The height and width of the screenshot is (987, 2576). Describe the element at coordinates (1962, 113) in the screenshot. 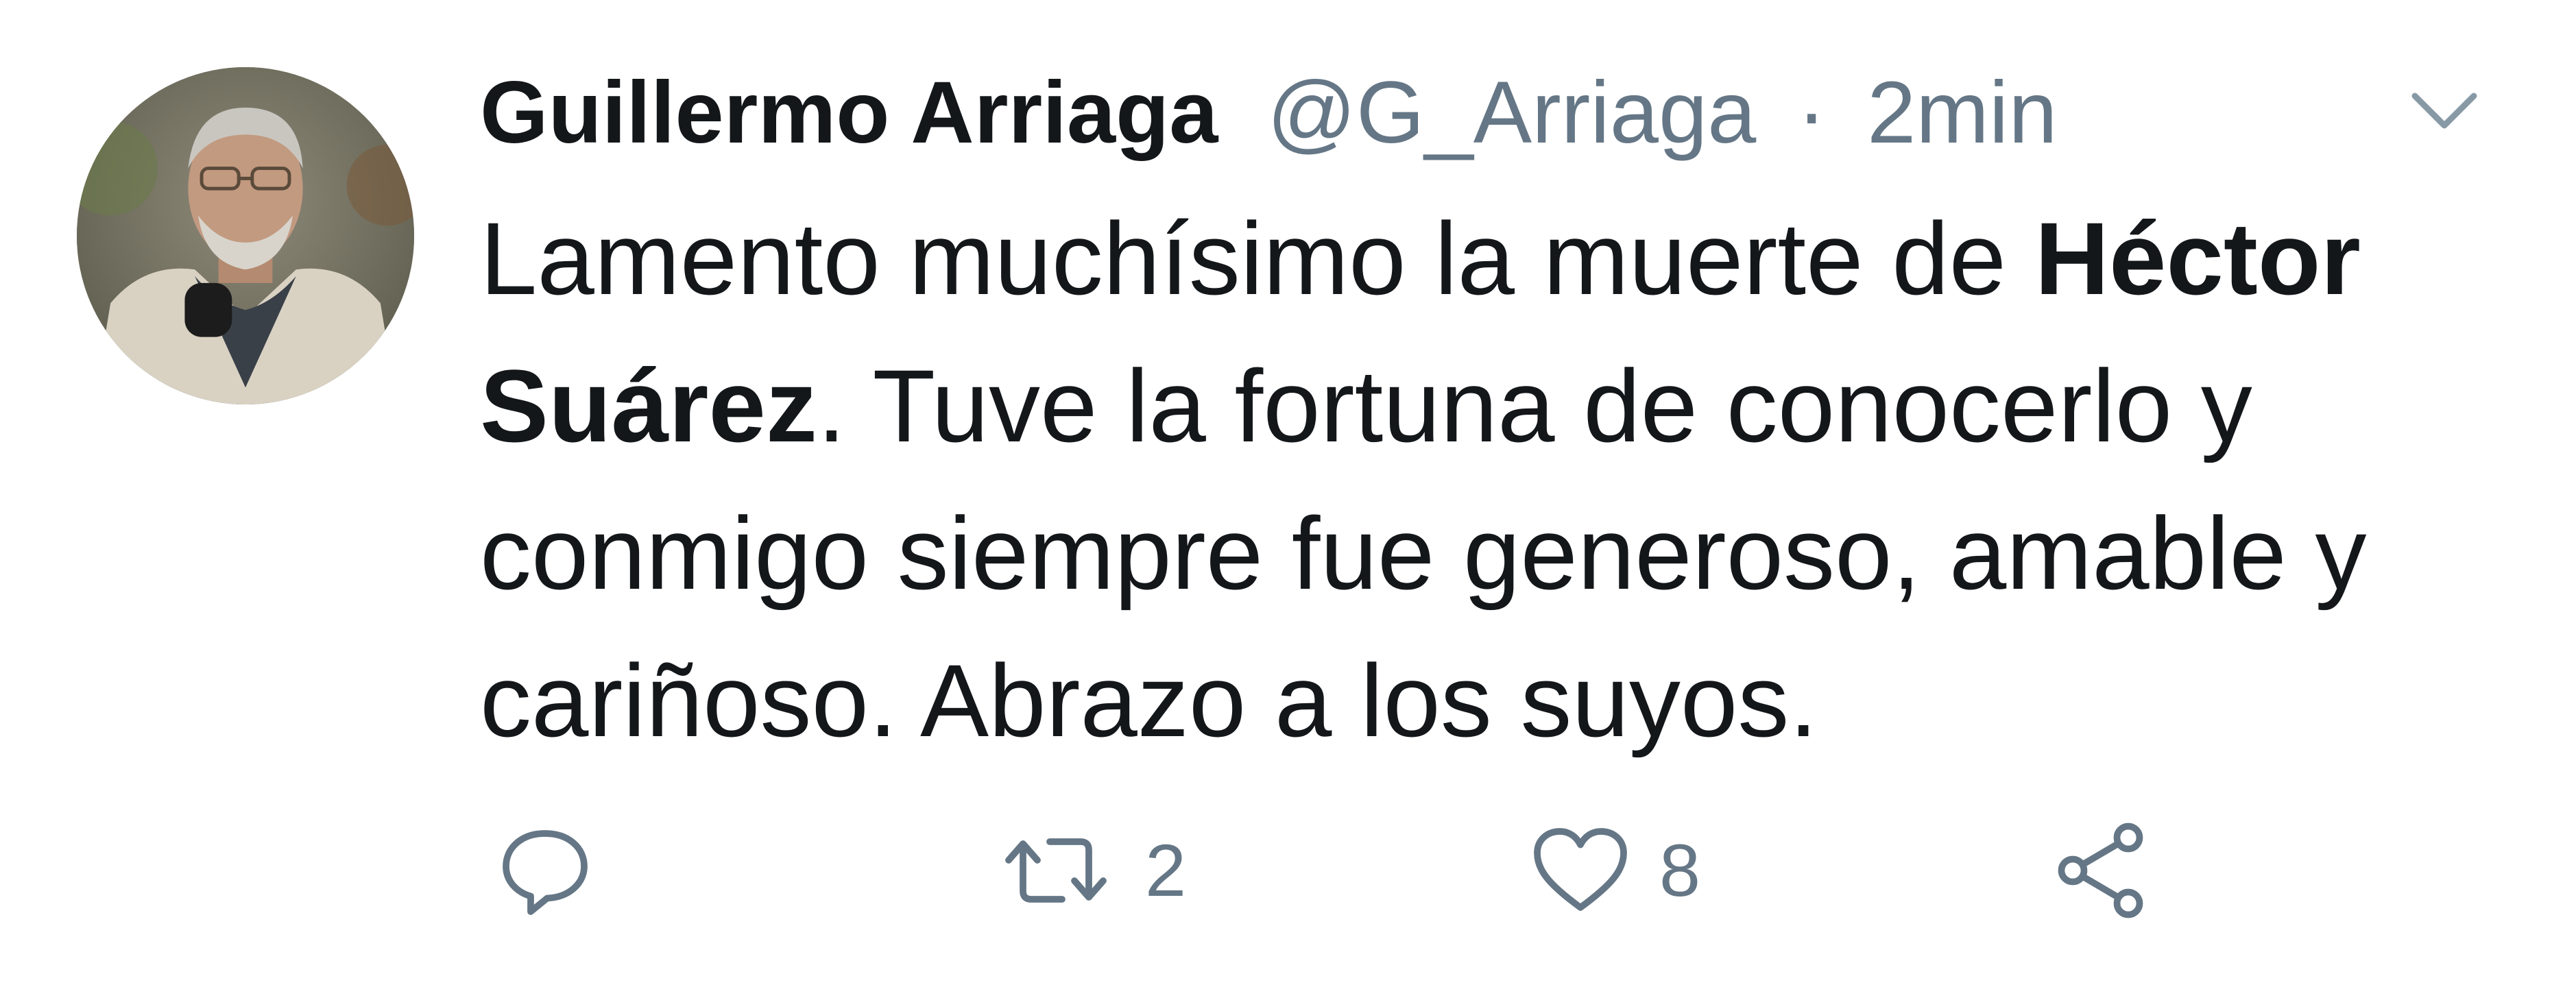

I see `tweet-timestamp: 2min` at that location.